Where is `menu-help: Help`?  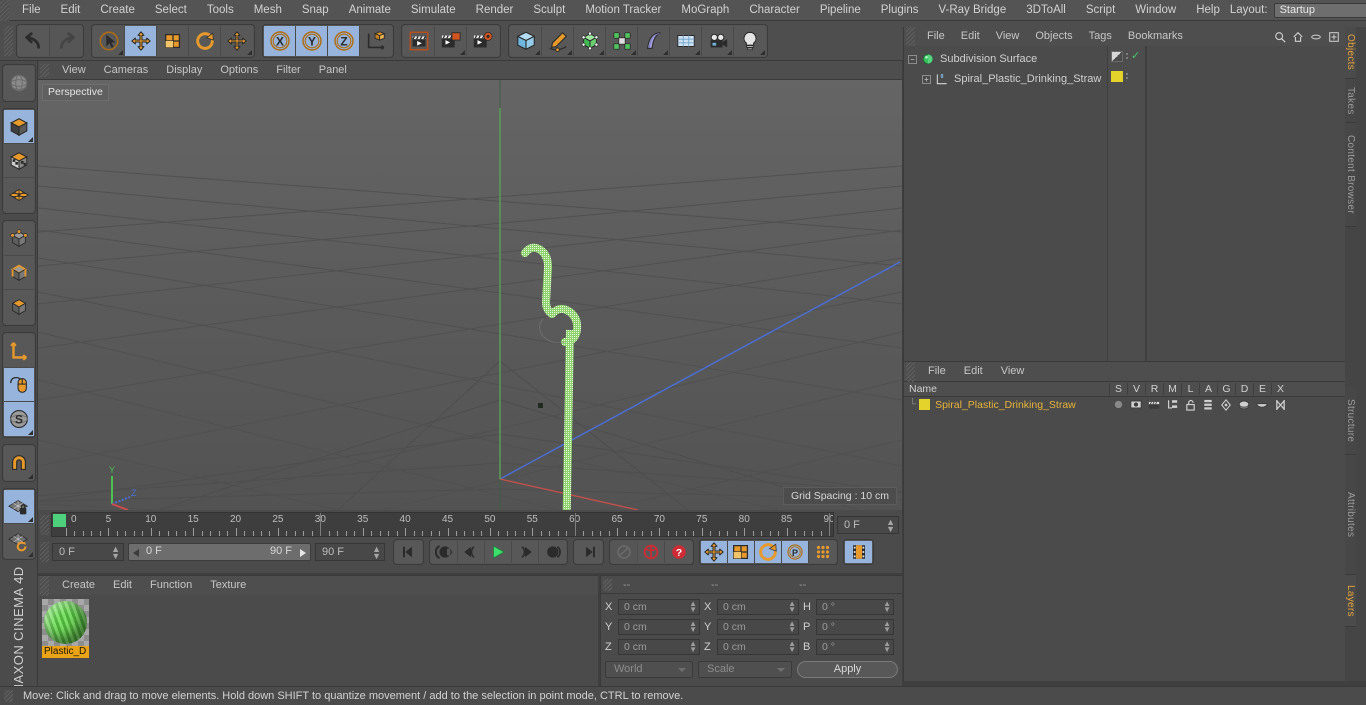 menu-help: Help is located at coordinates (1208, 10).